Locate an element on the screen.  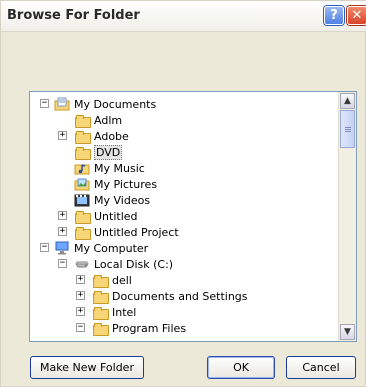
tree-item-label: Adobe is located at coordinates (111, 136).